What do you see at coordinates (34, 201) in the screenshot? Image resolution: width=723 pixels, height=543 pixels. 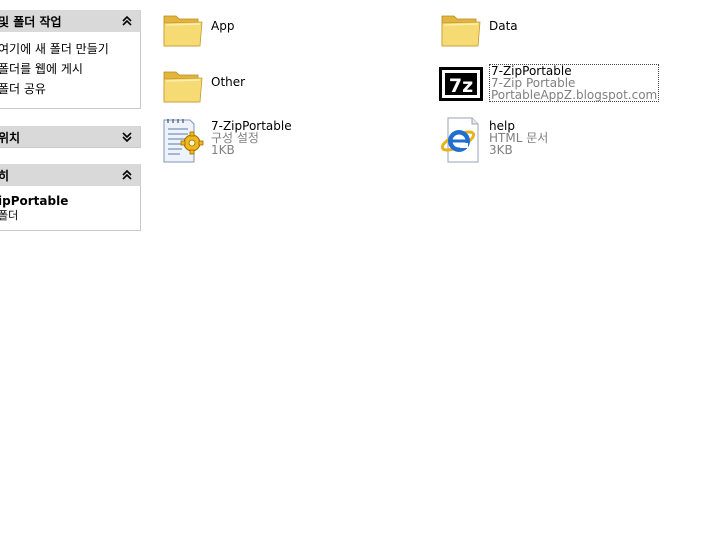 I see `details-item-name: ipPortable` at bounding box center [34, 201].